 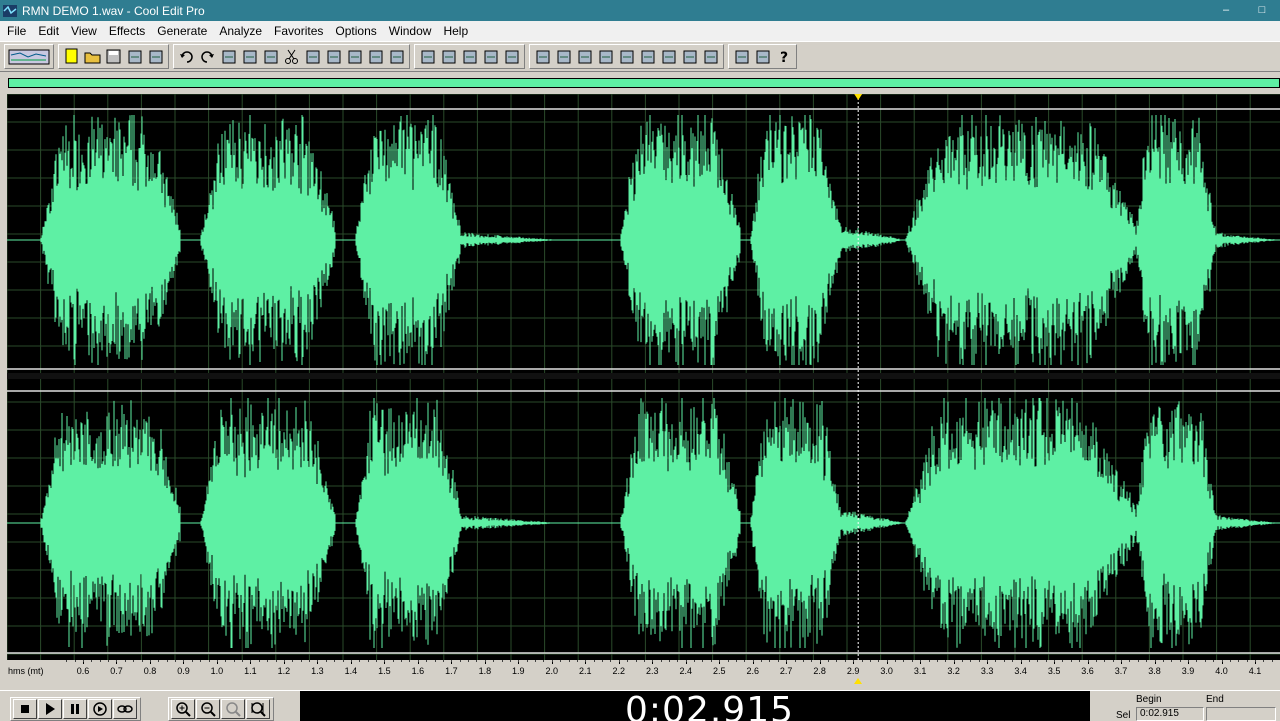 I want to click on zoom-in-icon, so click(x=183, y=709).